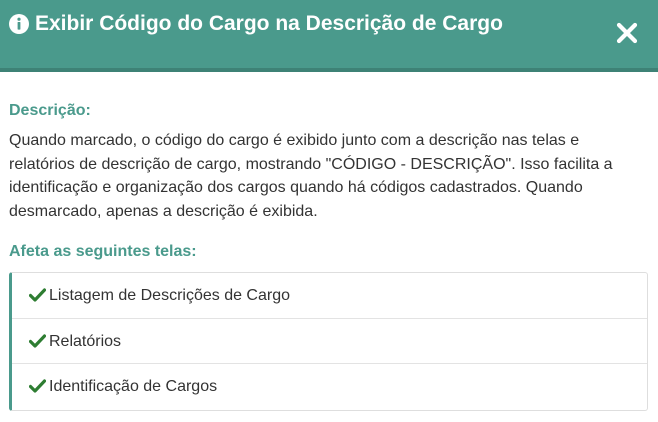 The height and width of the screenshot is (422, 658). What do you see at coordinates (103, 251) in the screenshot?
I see `affected-screens-heading: Afeta as seguintes telas:` at bounding box center [103, 251].